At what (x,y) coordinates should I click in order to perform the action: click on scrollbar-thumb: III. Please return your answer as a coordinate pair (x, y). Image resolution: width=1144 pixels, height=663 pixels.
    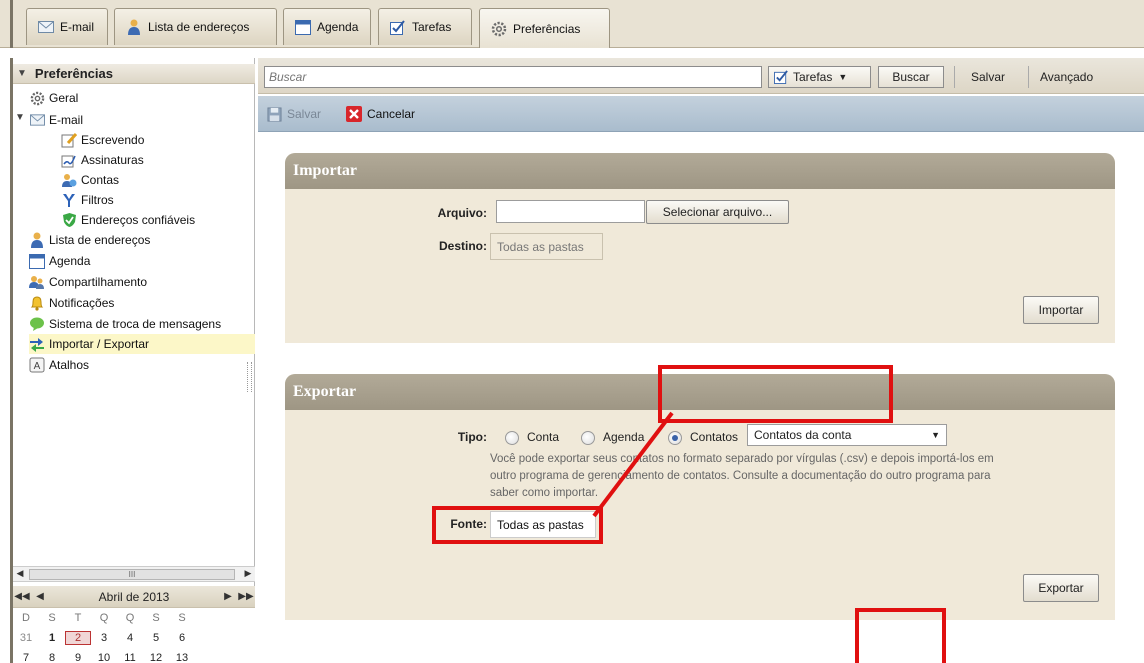
    Looking at the image, I should click on (132, 574).